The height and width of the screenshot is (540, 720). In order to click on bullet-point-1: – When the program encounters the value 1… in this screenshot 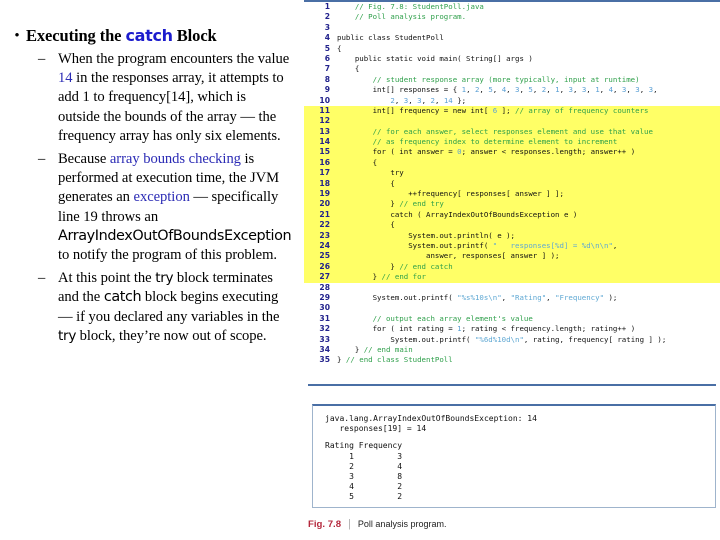, I will do `click(151, 98)`.